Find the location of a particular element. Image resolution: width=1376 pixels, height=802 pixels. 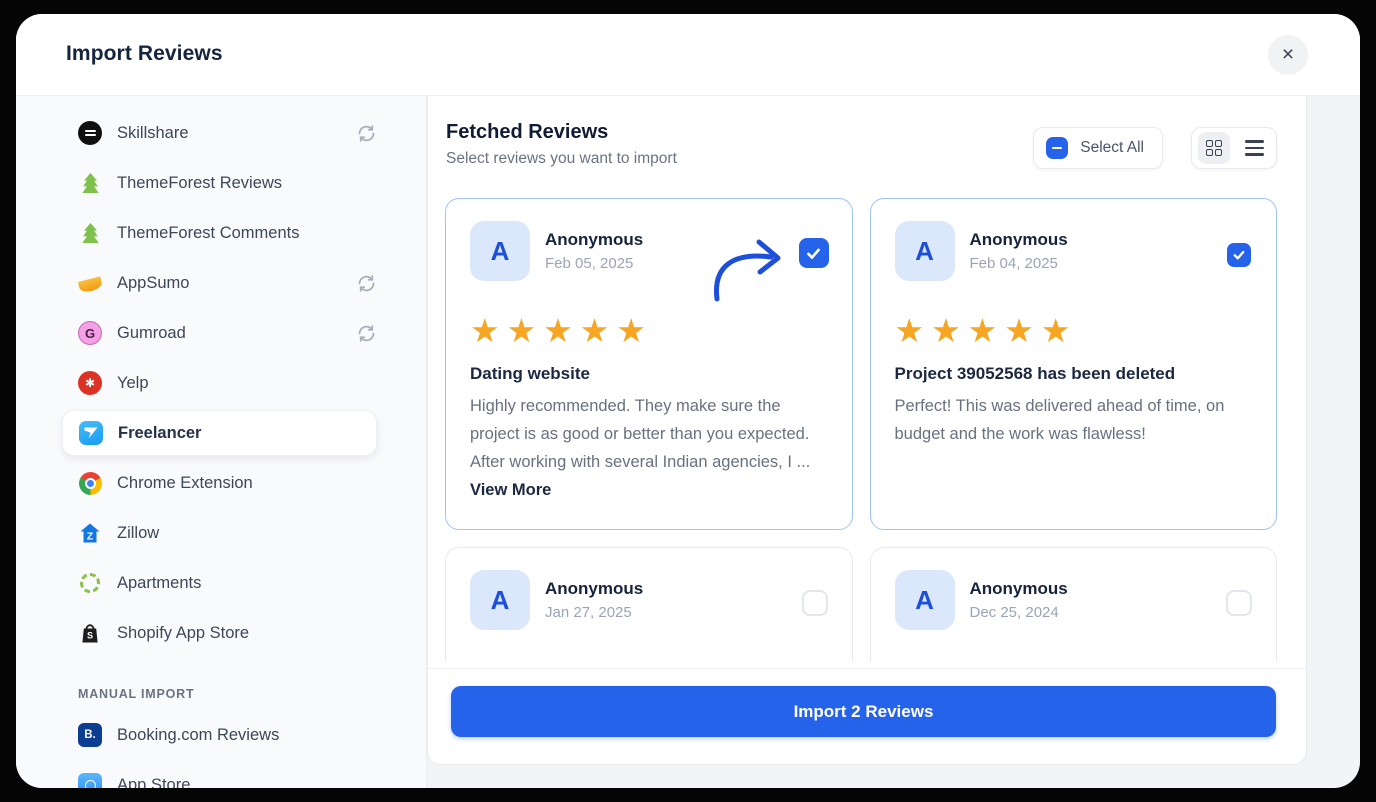

sidebar-item-appsumo: AppSumo is located at coordinates (227, 283).